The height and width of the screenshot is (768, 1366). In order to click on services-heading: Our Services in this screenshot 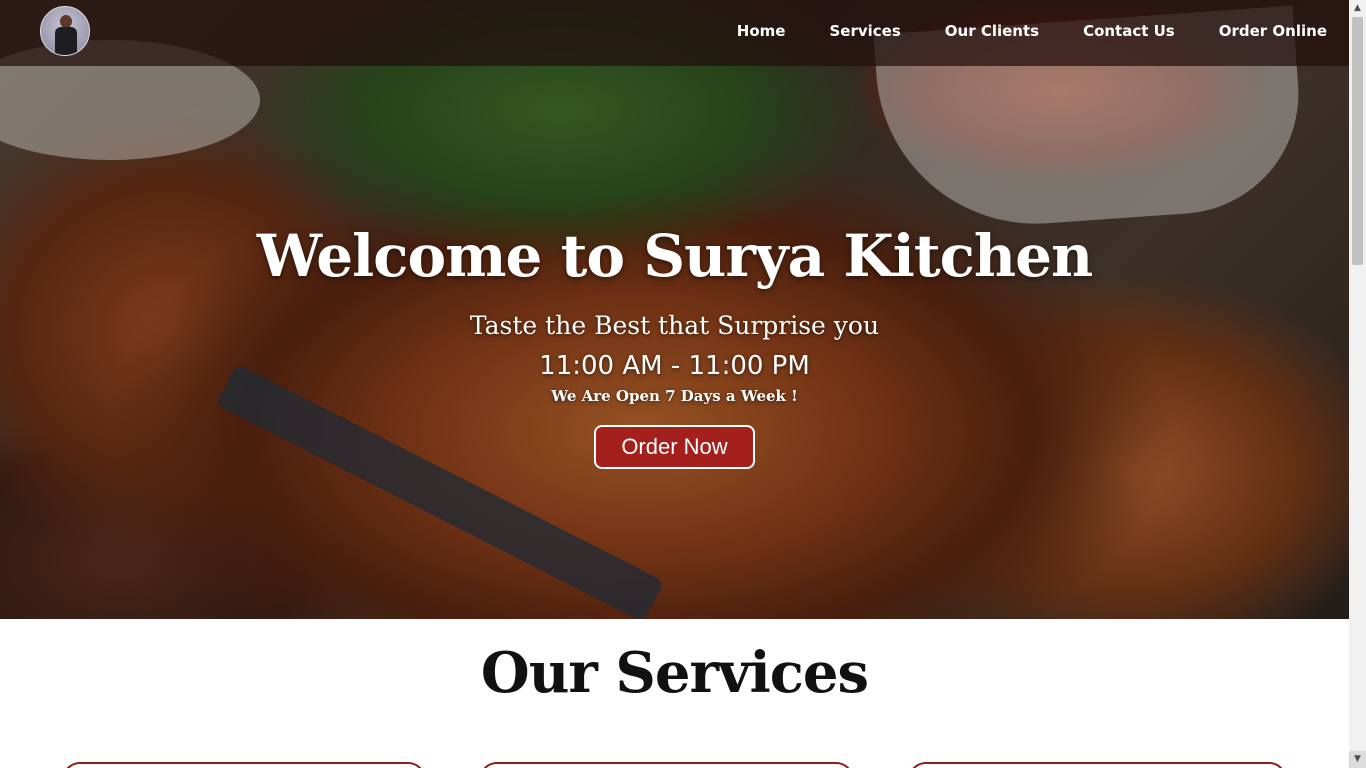, I will do `click(674, 673)`.